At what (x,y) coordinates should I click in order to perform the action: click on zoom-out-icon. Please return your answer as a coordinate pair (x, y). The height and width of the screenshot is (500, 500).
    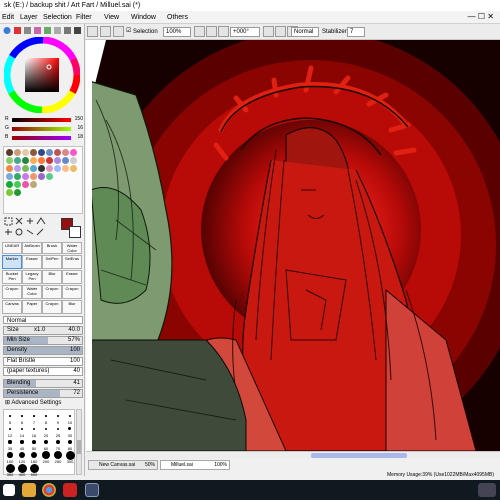
    Looking at the image, I should click on (199, 31).